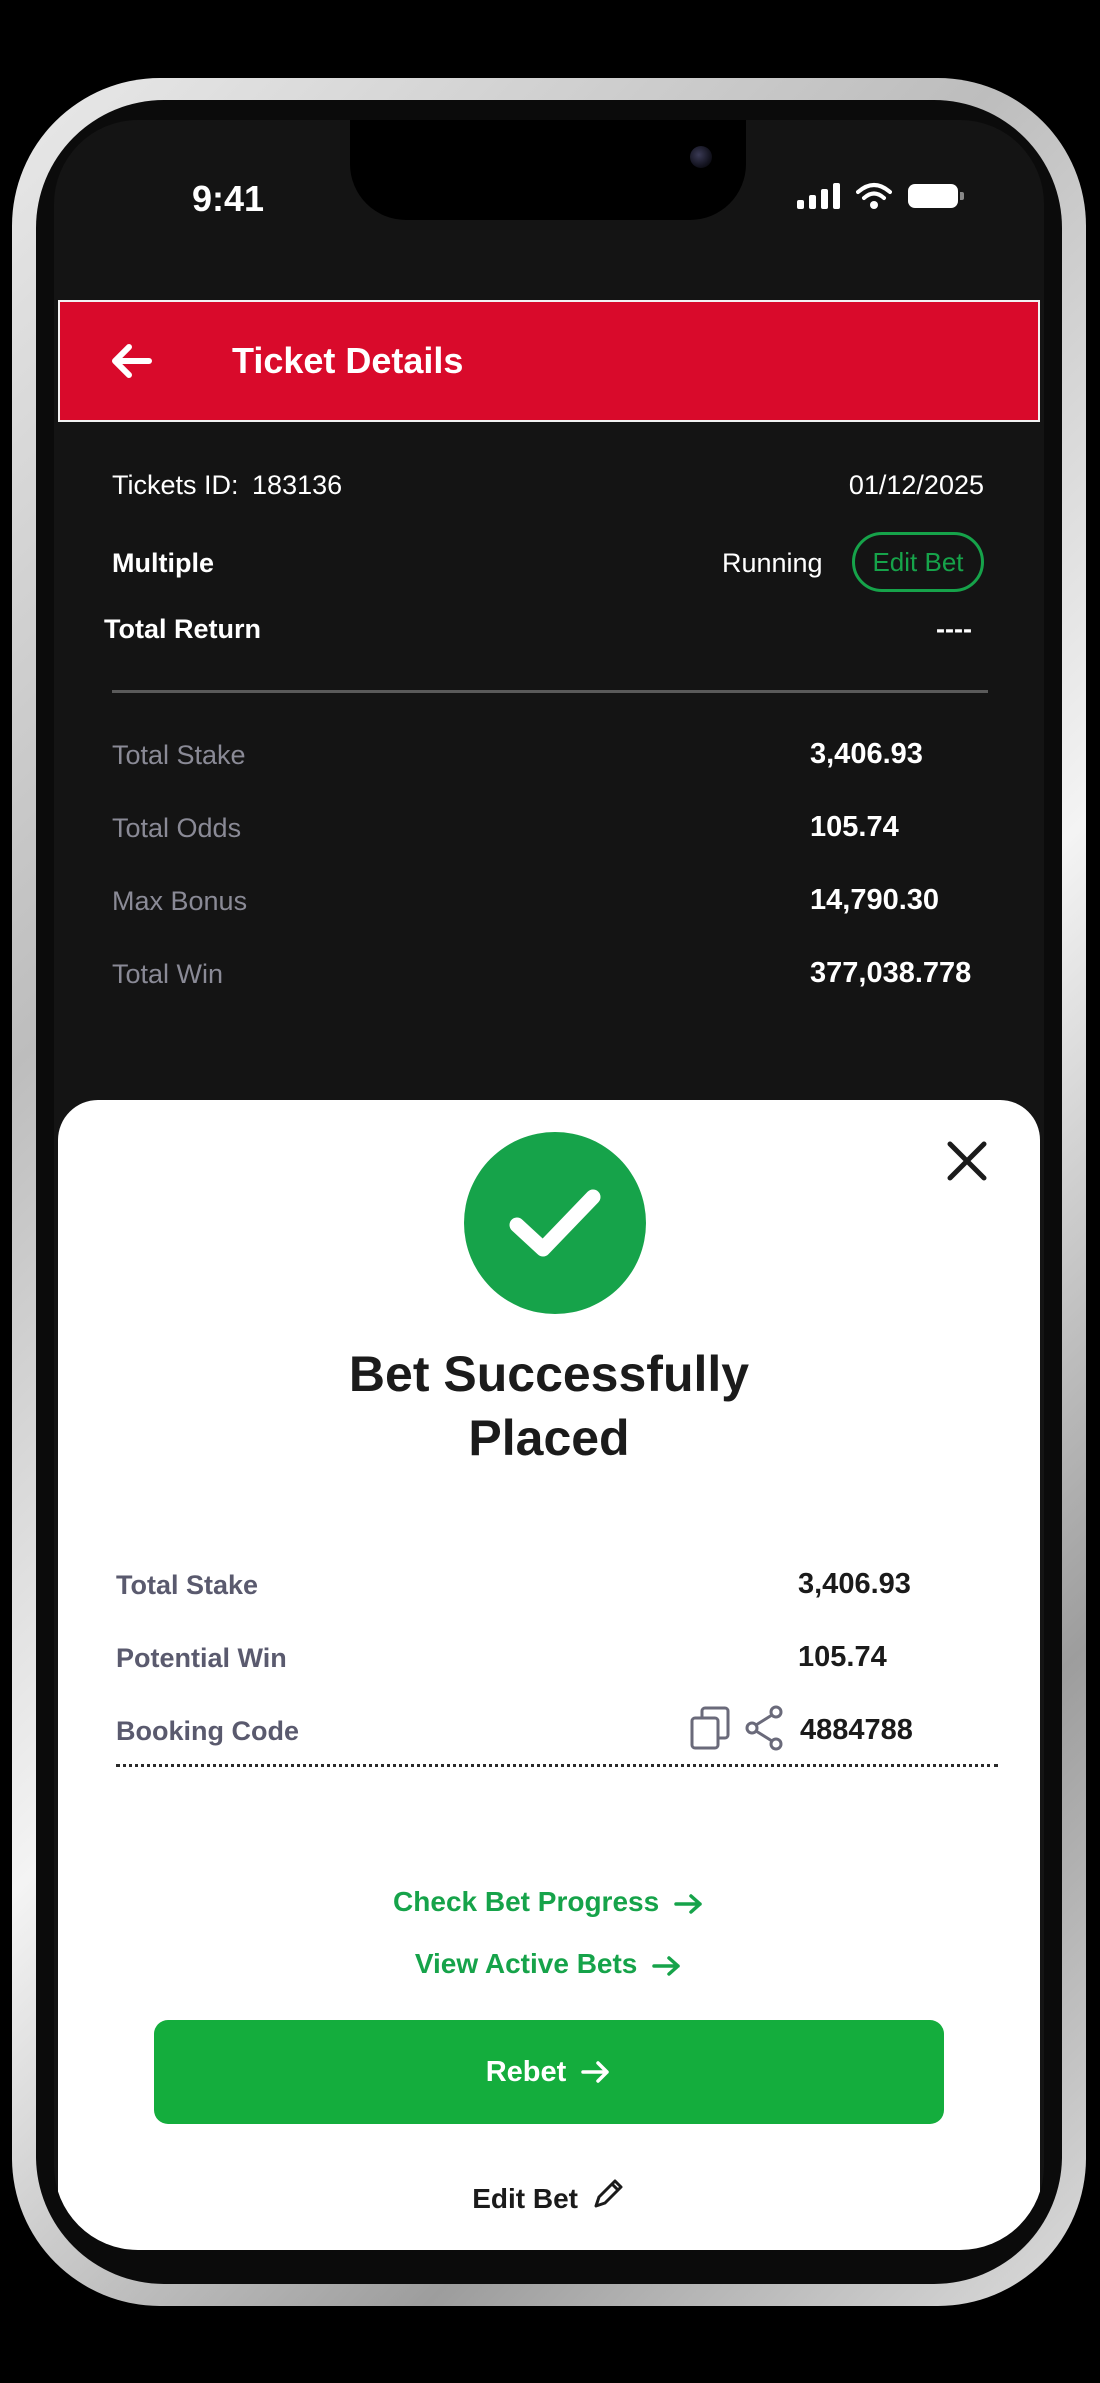  I want to click on camera-icon, so click(701, 157).